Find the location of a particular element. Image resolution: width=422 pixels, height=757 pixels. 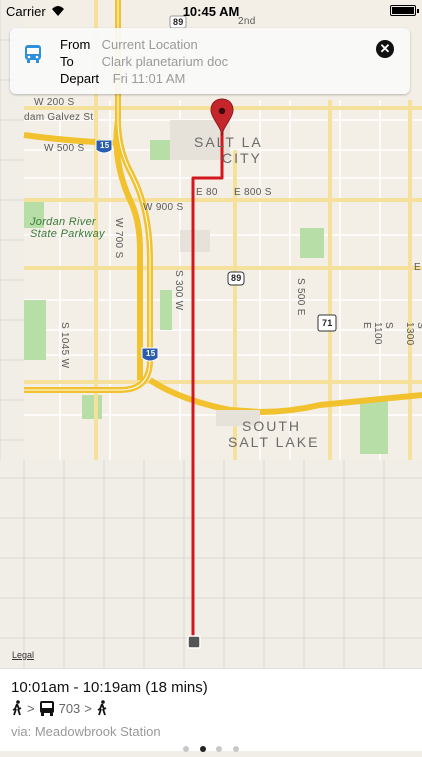

street-label-w500: W 500 S is located at coordinates (64, 148).